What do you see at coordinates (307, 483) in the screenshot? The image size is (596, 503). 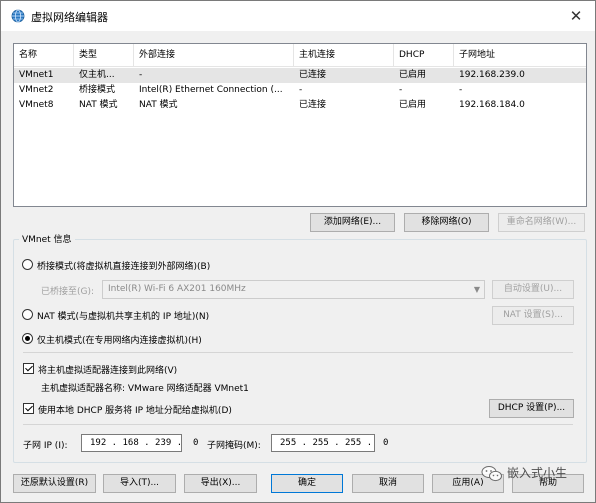 I see `ok-button: 确定` at bounding box center [307, 483].